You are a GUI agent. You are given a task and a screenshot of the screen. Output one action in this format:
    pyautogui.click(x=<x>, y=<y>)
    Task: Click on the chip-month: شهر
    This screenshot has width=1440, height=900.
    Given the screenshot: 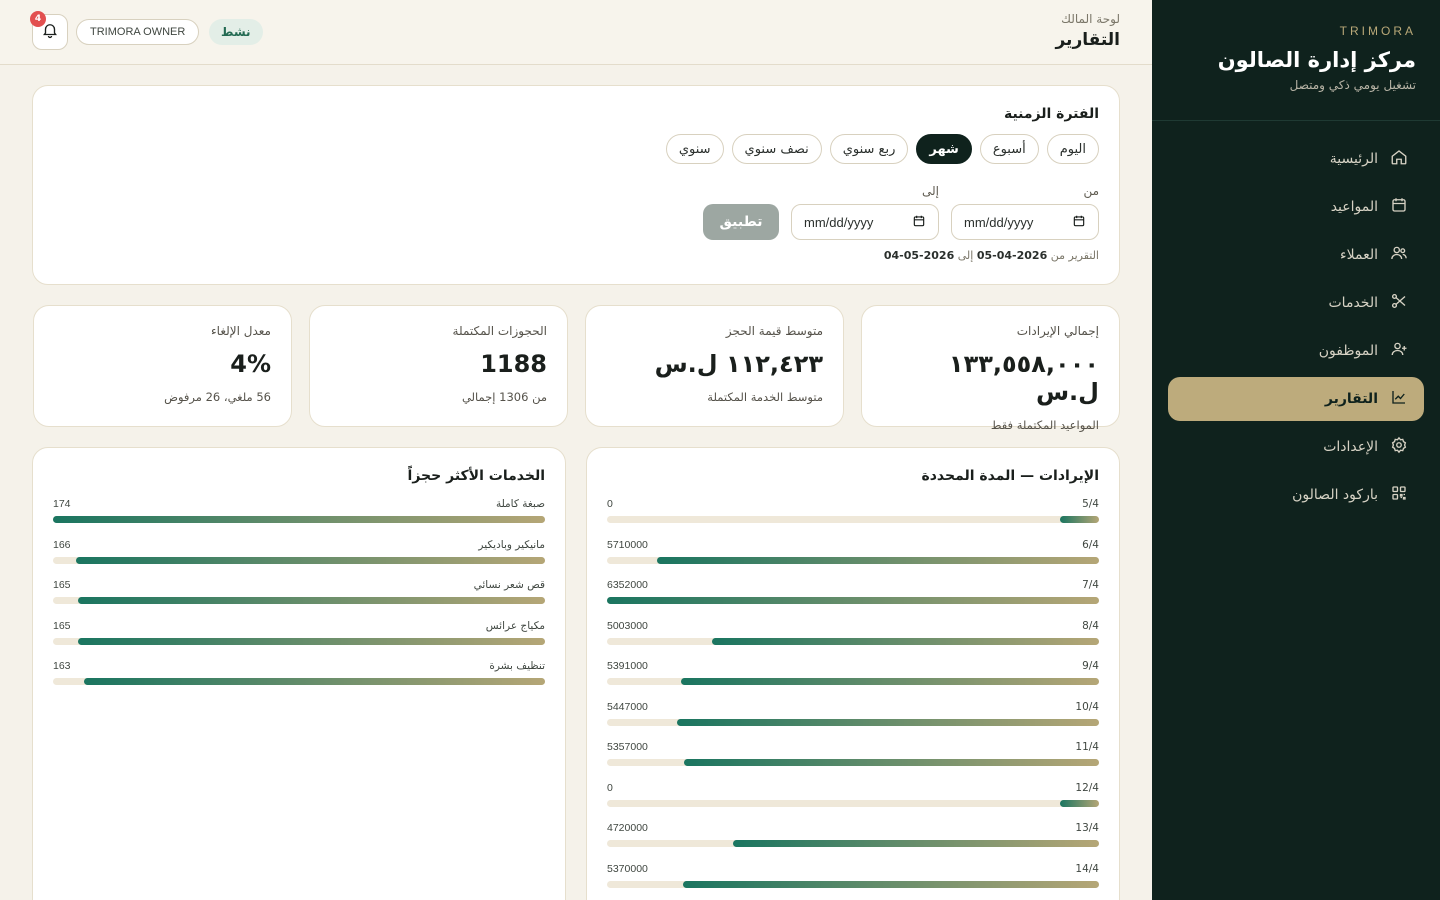 What is the action you would take?
    pyautogui.click(x=944, y=149)
    